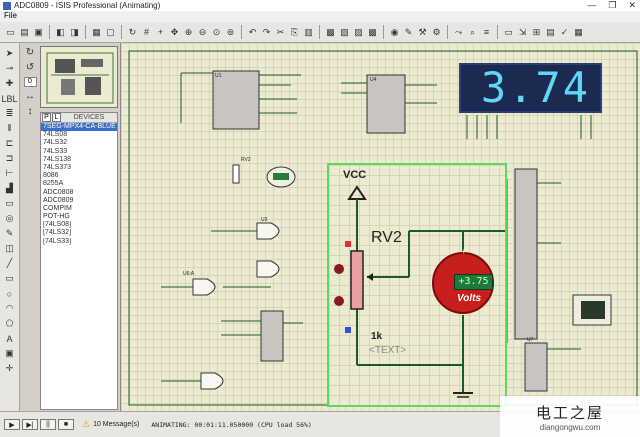 The width and height of the screenshot is (640, 437). What do you see at coordinates (564, 32) in the screenshot?
I see `erc-icon: ✓` at bounding box center [564, 32].